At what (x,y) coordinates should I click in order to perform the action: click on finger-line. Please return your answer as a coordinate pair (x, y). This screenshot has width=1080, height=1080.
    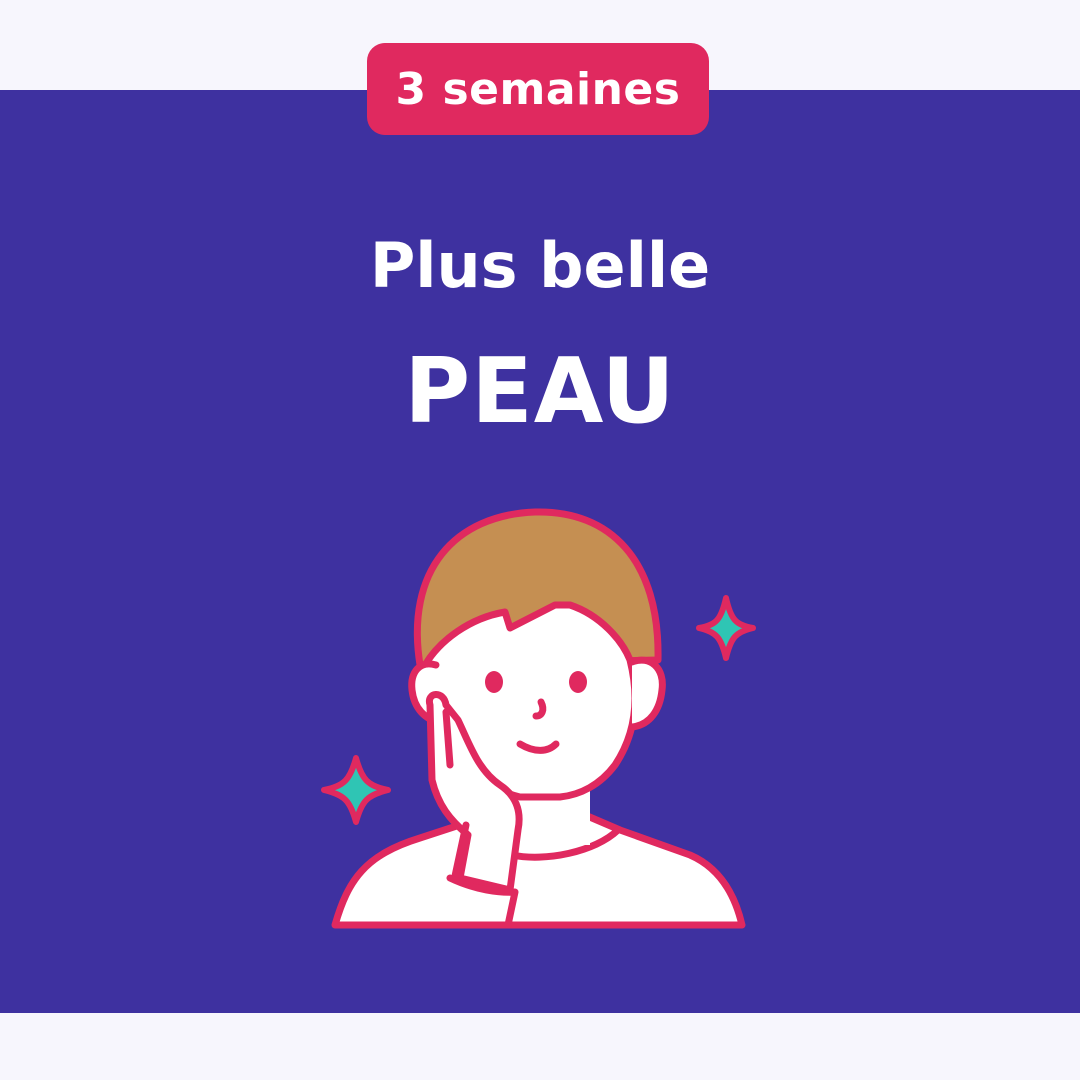
    Looking at the image, I should click on (448, 738).